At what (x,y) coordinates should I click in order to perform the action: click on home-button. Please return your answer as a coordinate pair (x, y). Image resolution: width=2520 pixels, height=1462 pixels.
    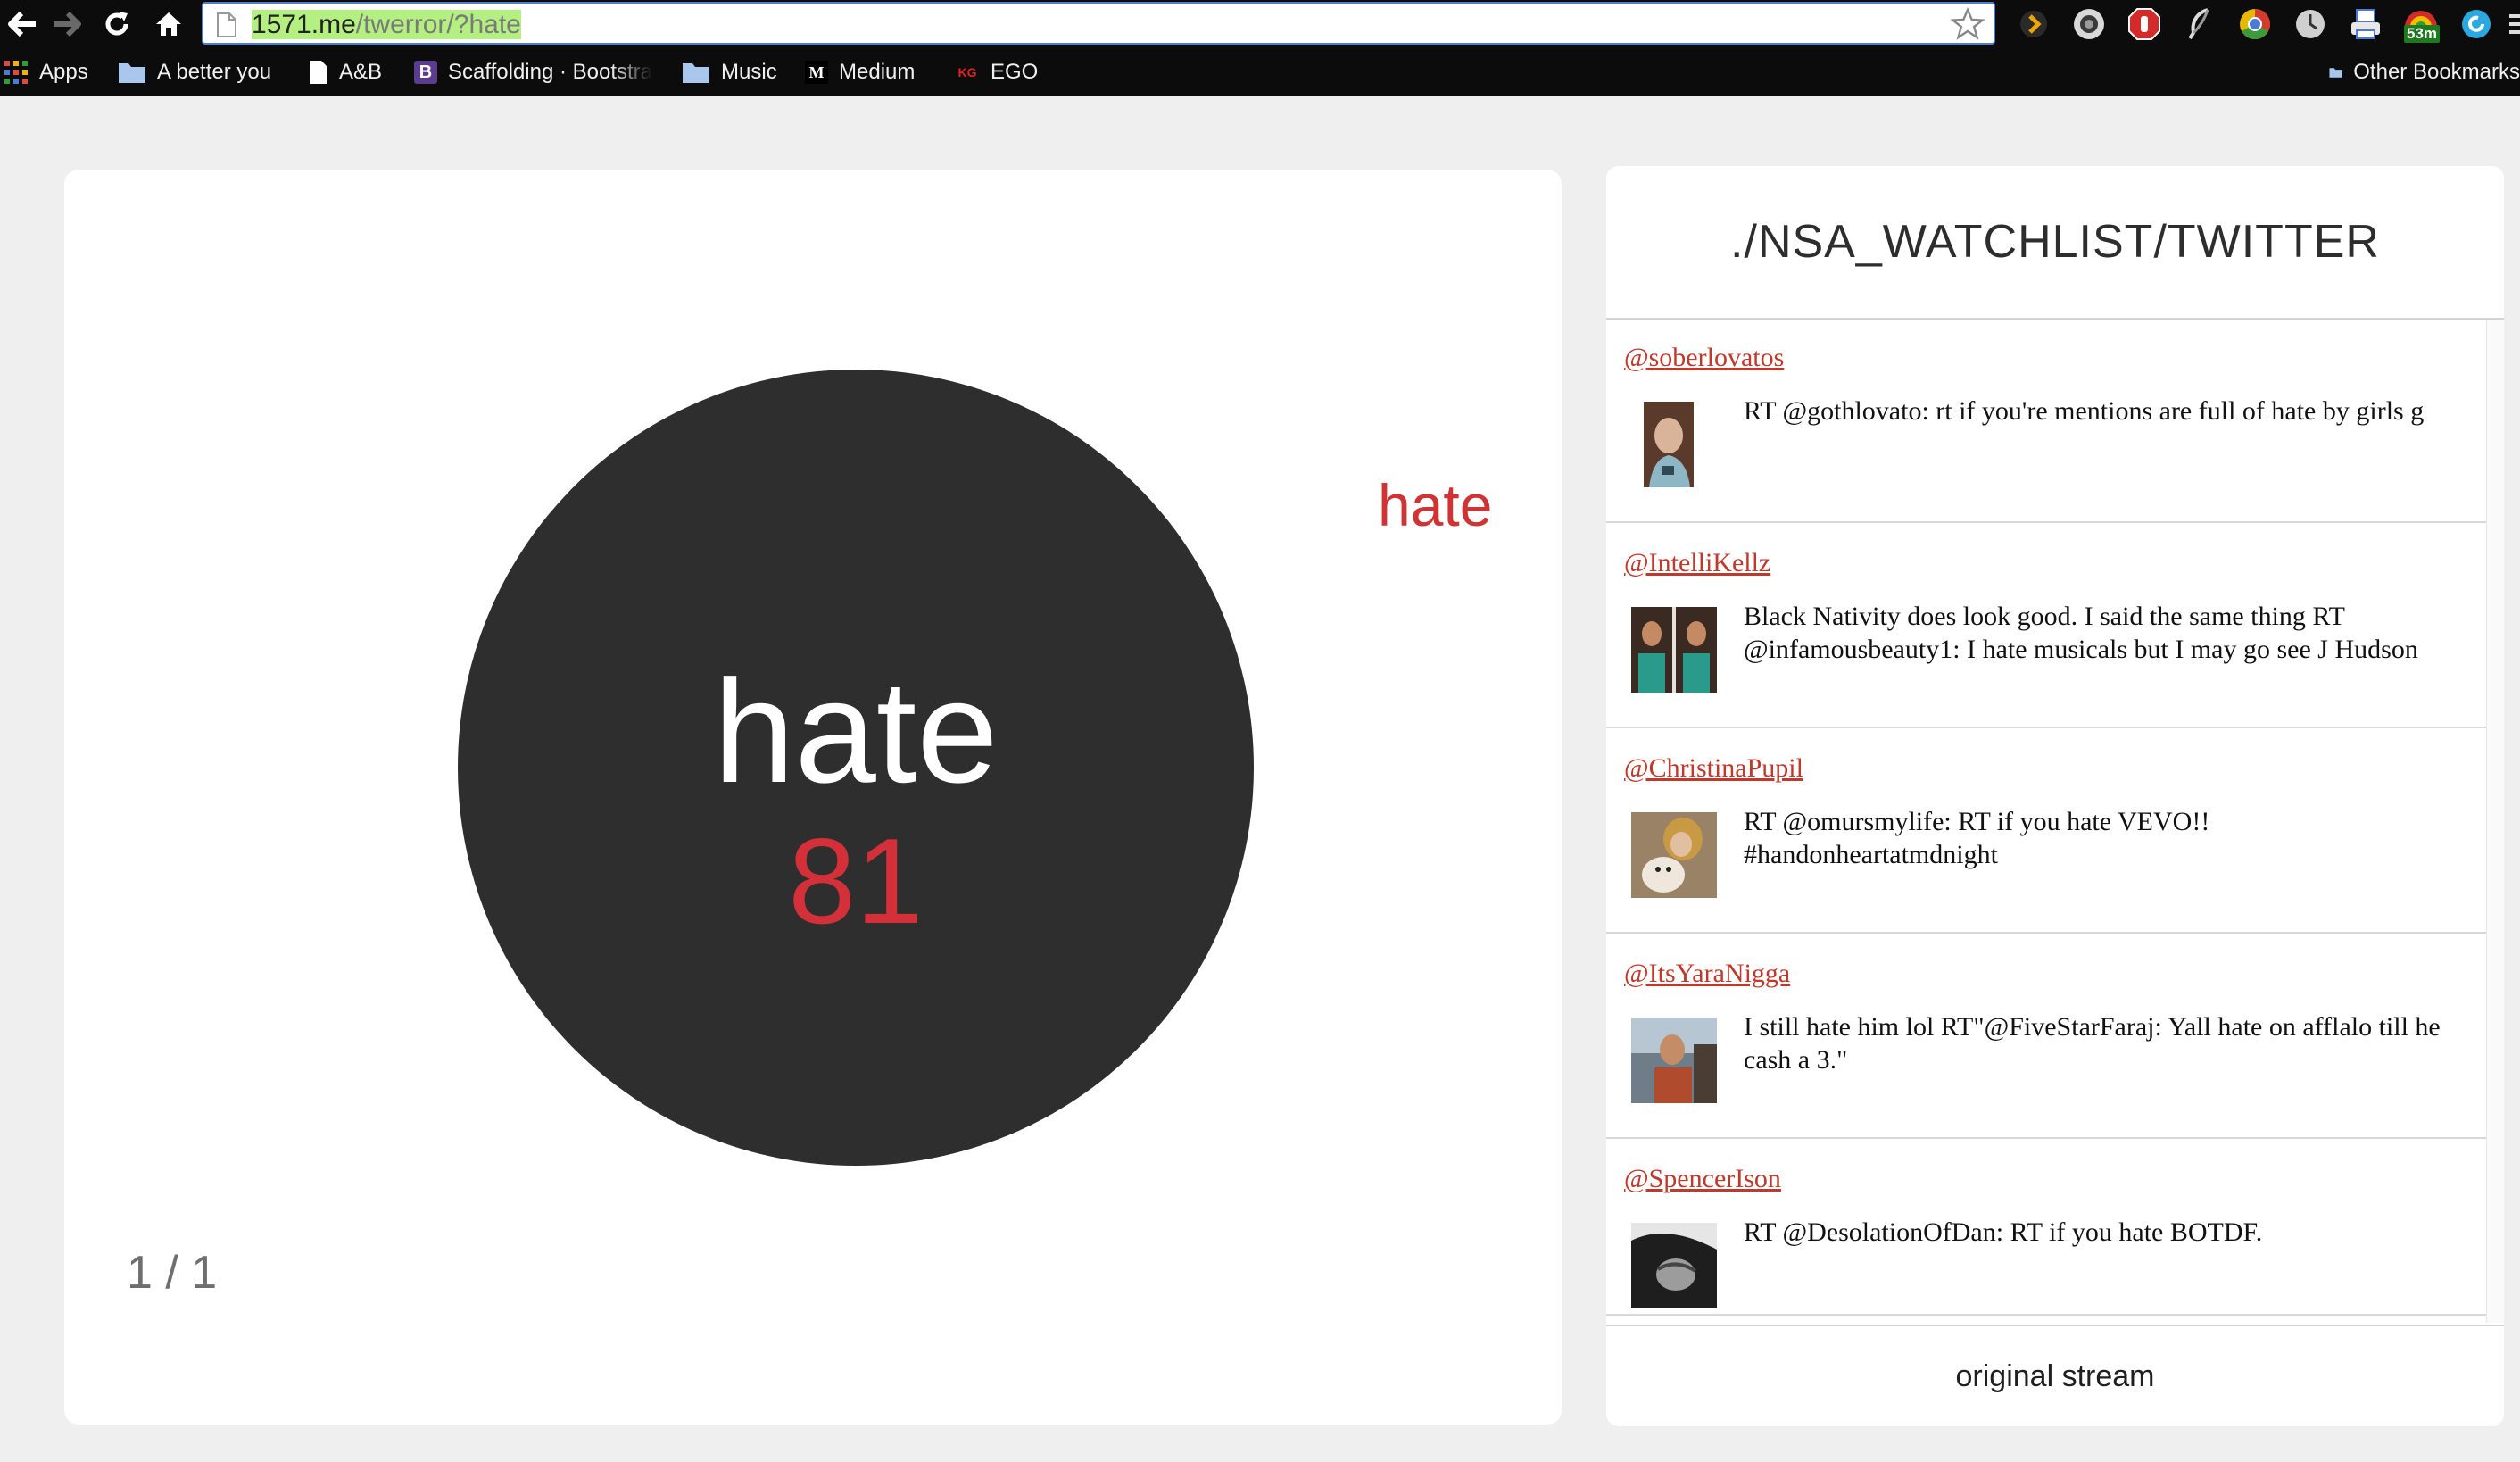
    Looking at the image, I should click on (168, 24).